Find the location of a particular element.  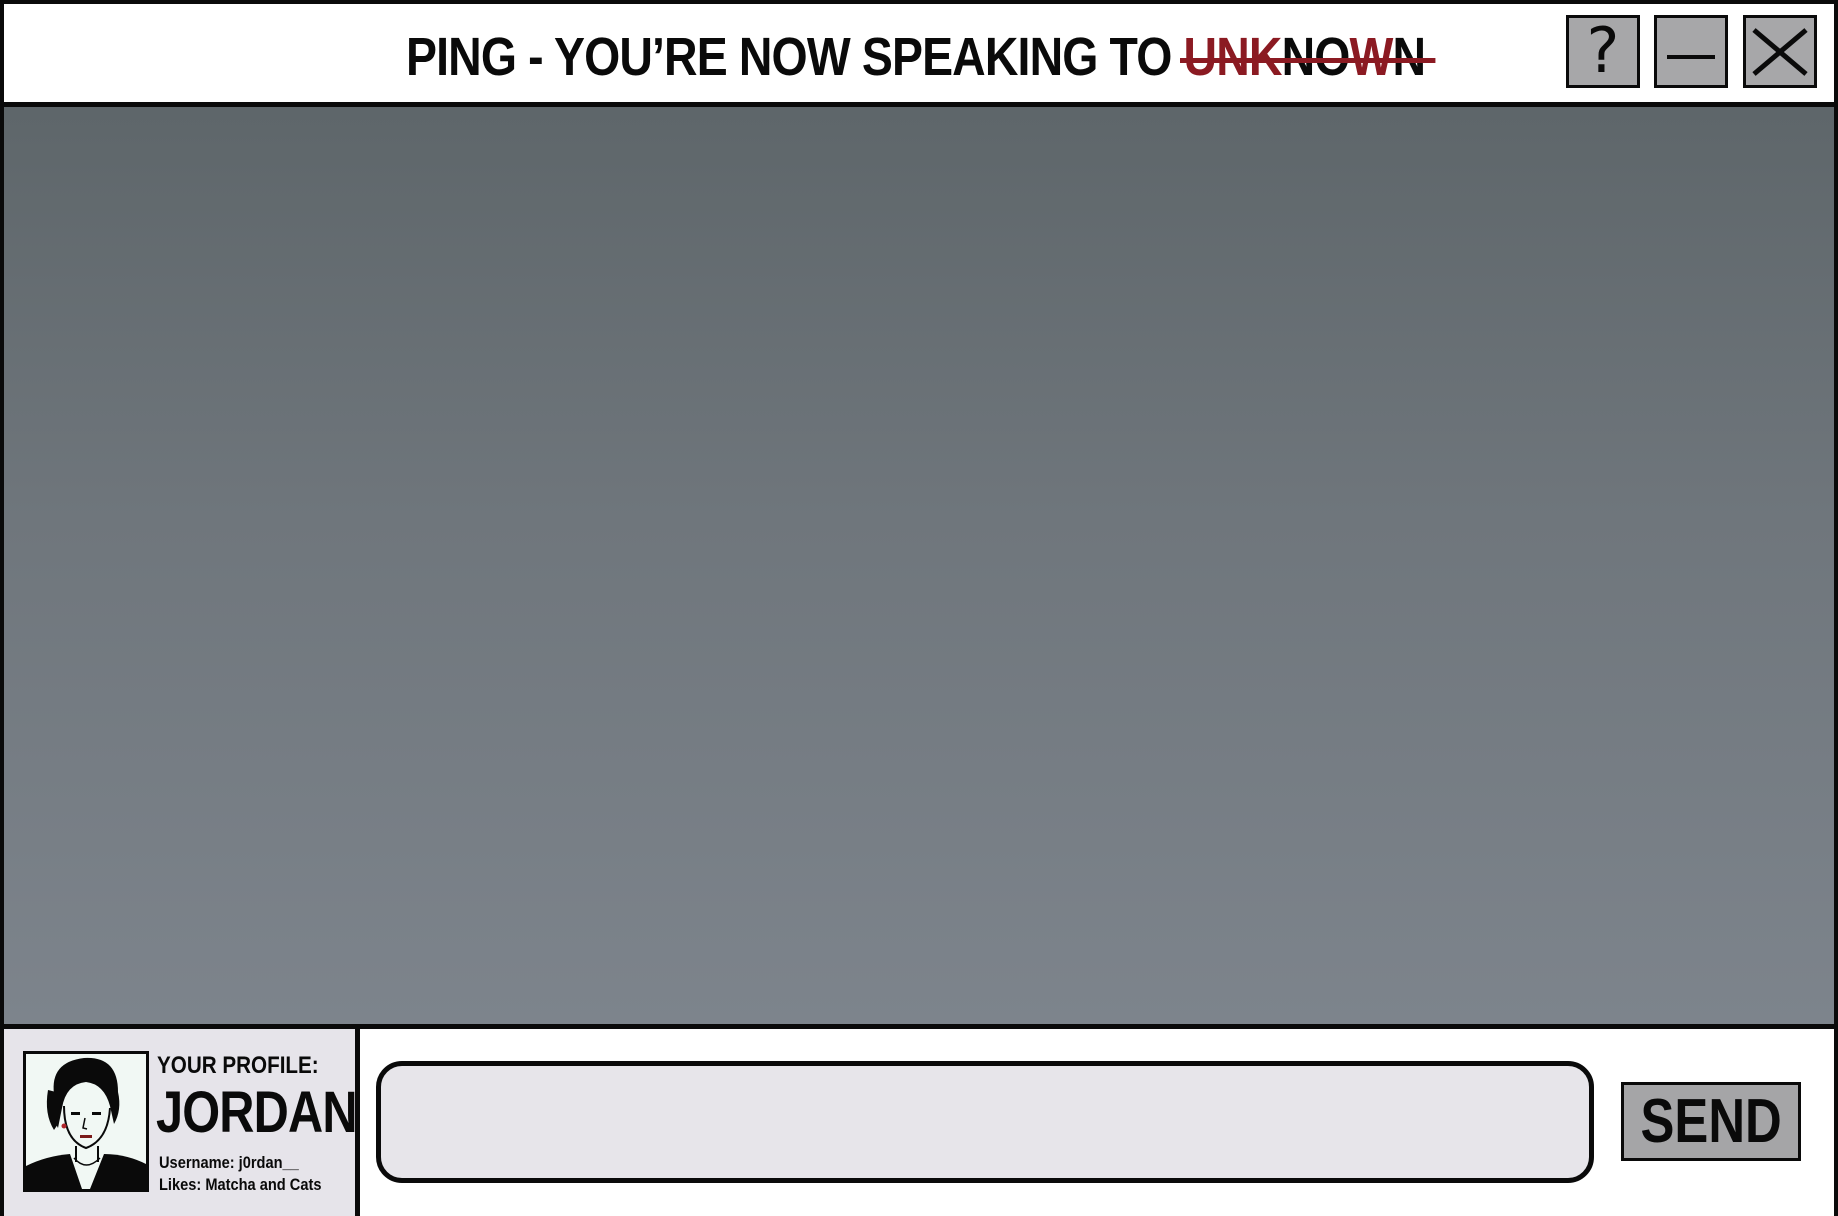

profile-heading: YOUR PROFILE: is located at coordinates (238, 1065).